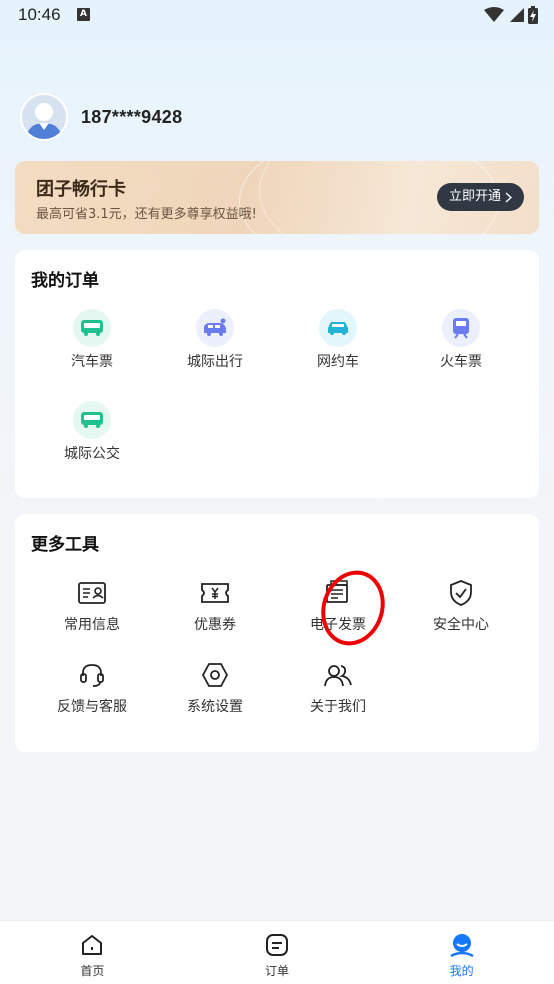 This screenshot has width=554, height=984. I want to click on order-bus-ticket: 汽车票, so click(92, 340).